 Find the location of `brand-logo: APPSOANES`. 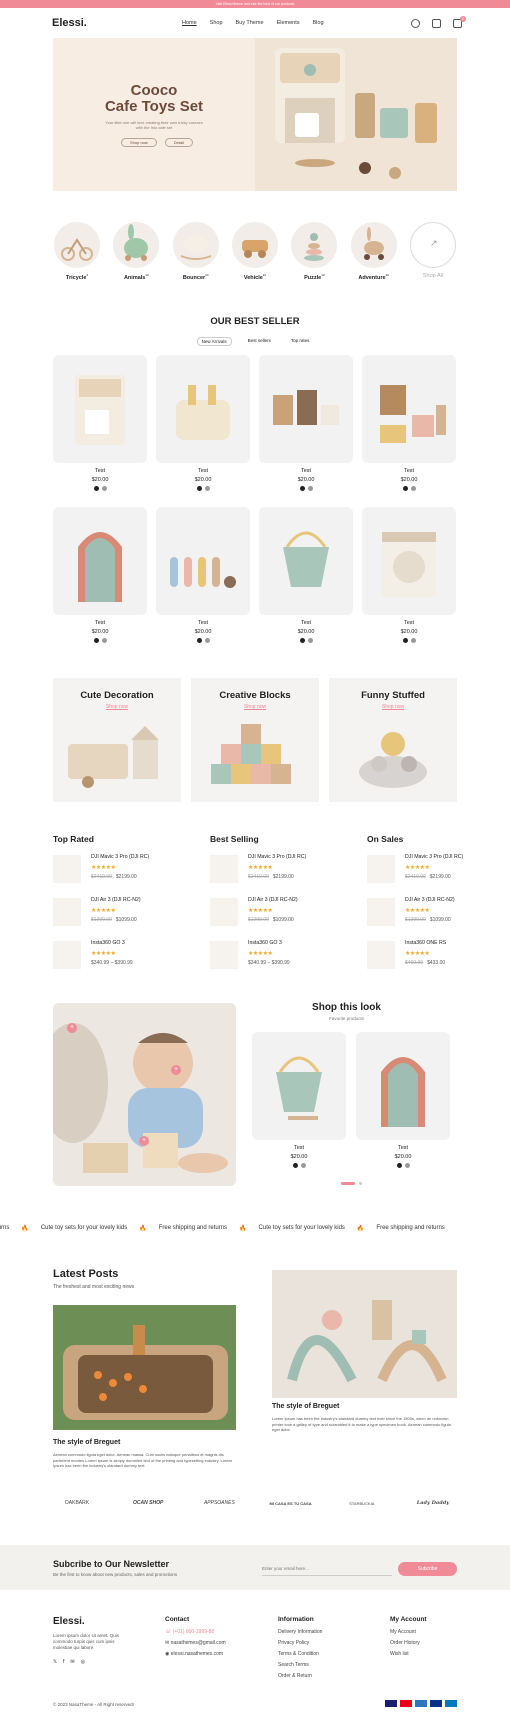

brand-logo: APPSOANES is located at coordinates (219, 1503).